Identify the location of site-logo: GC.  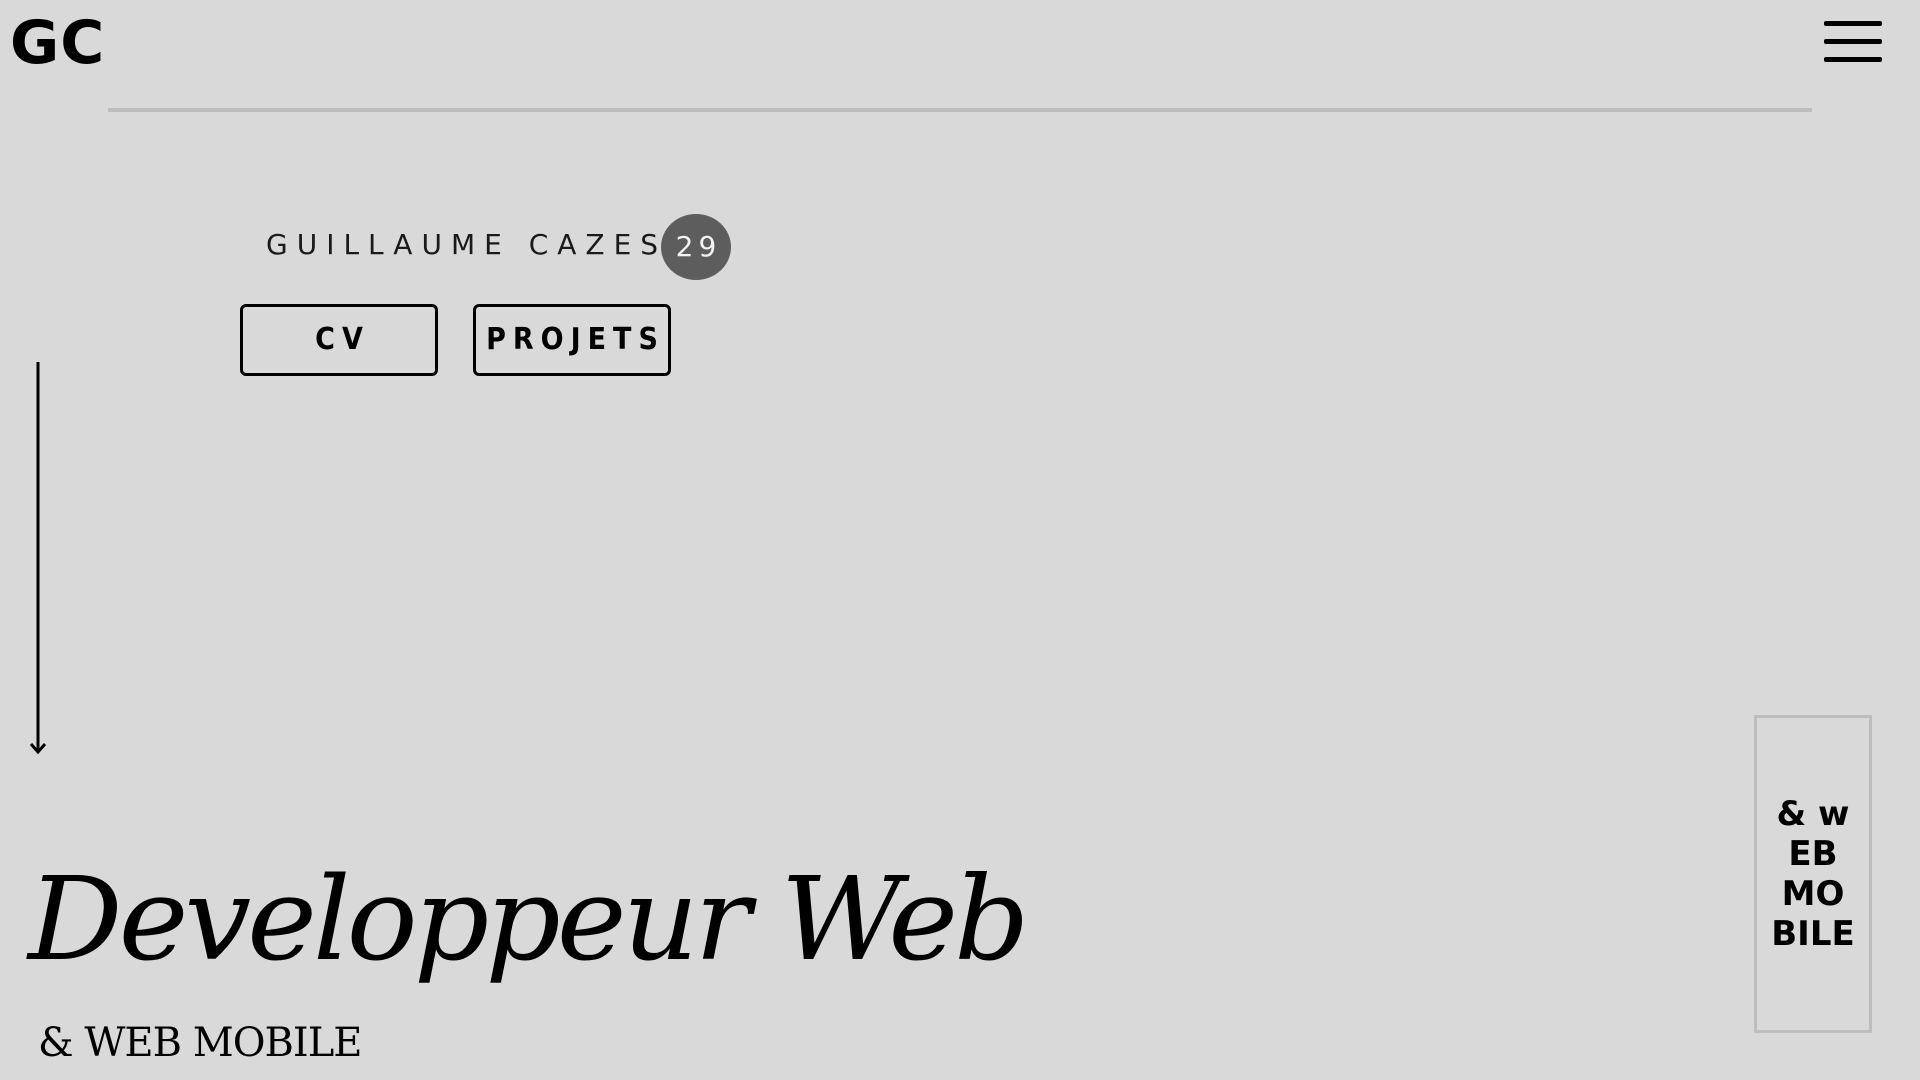
(57, 43).